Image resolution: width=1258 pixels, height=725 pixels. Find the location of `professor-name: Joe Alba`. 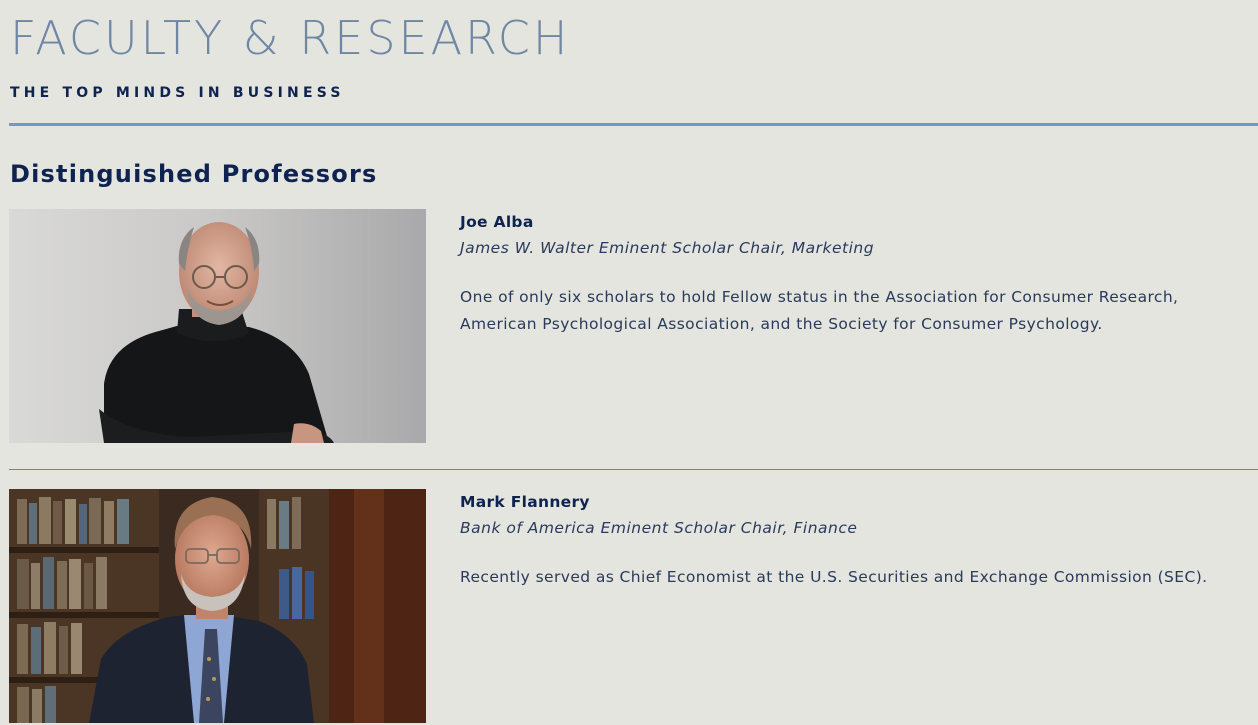

professor-name: Joe Alba is located at coordinates (855, 222).